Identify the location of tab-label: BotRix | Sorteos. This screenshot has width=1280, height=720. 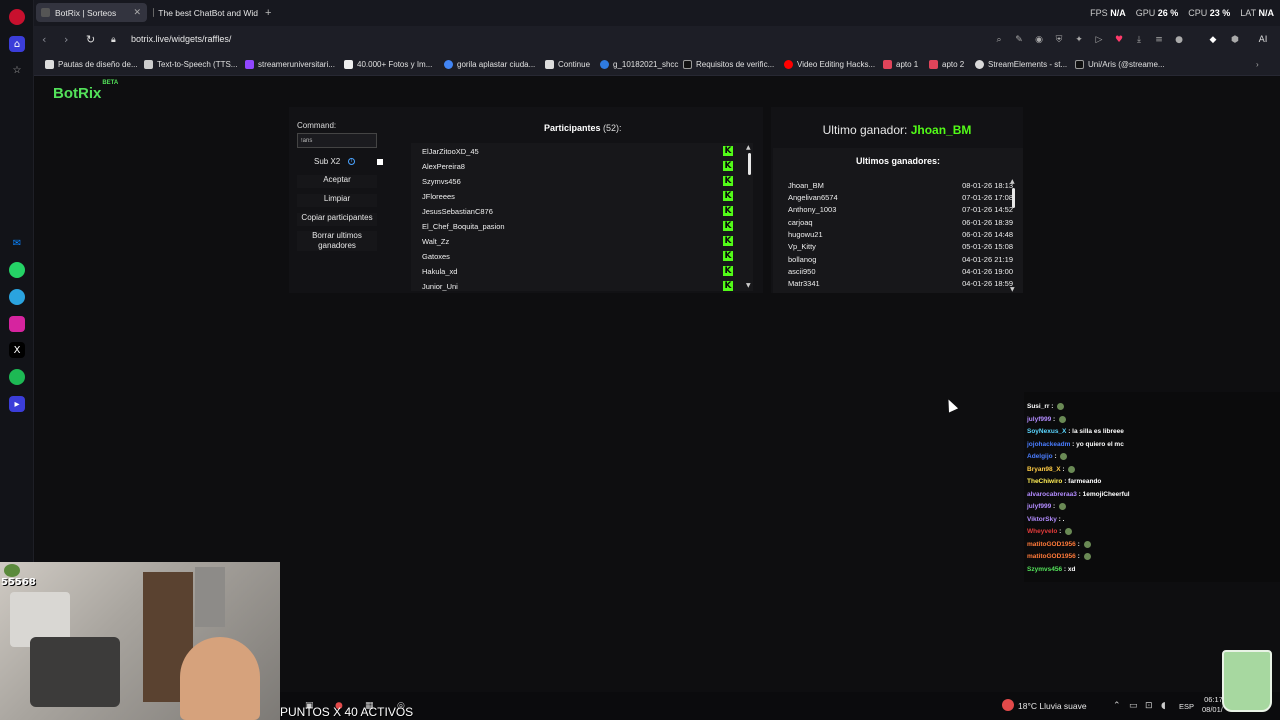
(86, 12).